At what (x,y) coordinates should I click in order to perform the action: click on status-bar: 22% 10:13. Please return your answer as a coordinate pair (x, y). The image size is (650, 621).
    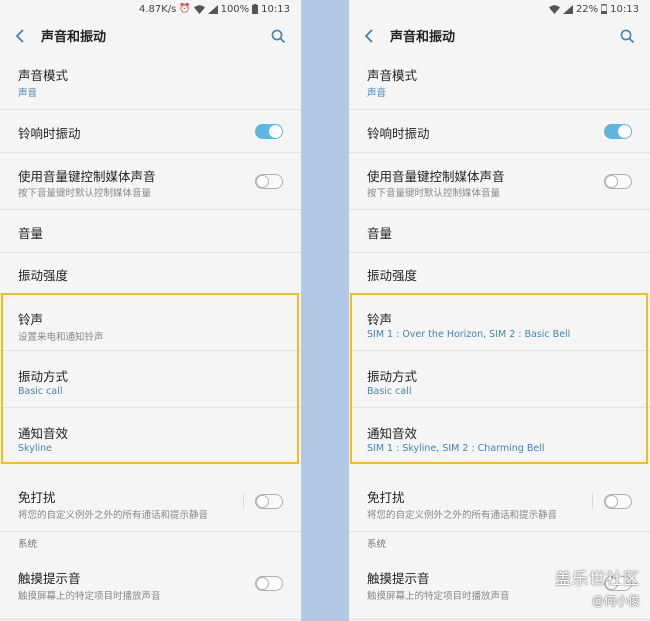
    Looking at the image, I should click on (499, 9).